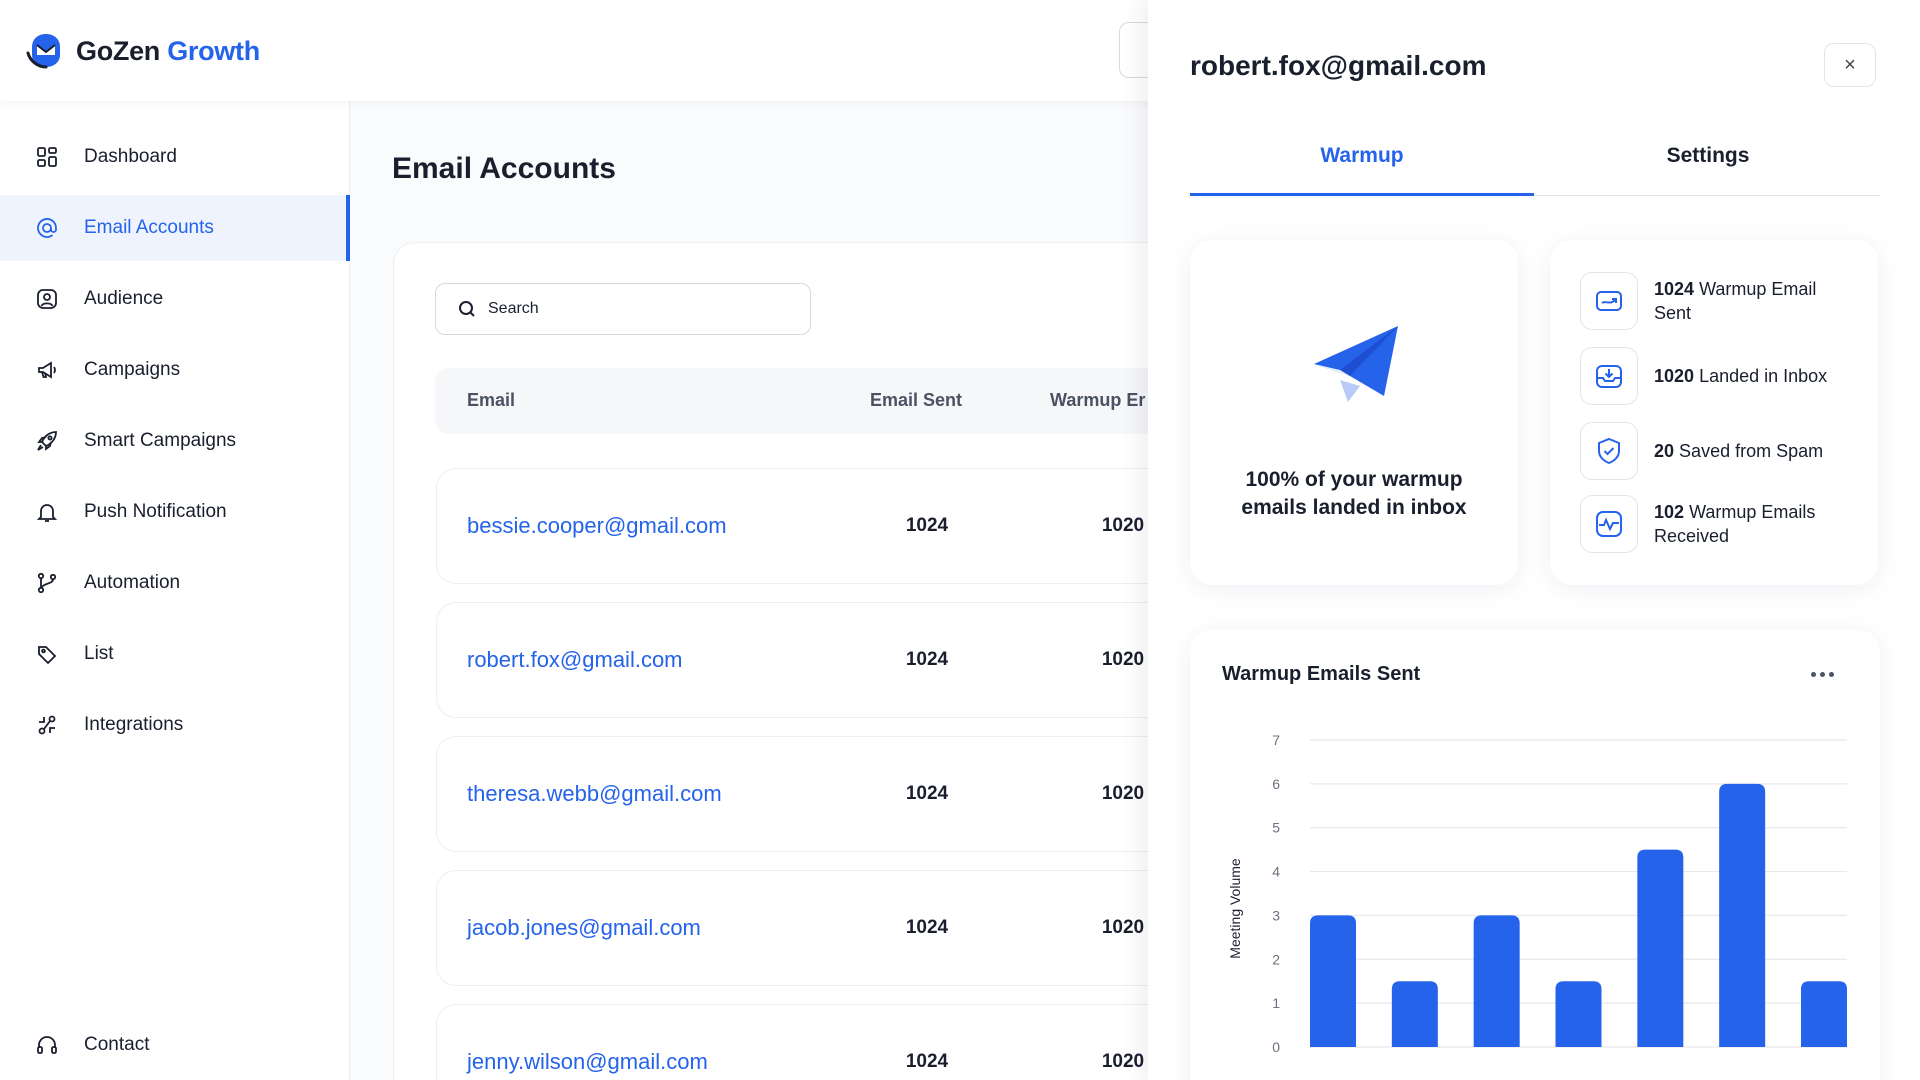 This screenshot has height=1080, width=1920. I want to click on metric-warmup-sent: 1024 Warmup Email Sent, so click(1717, 301).